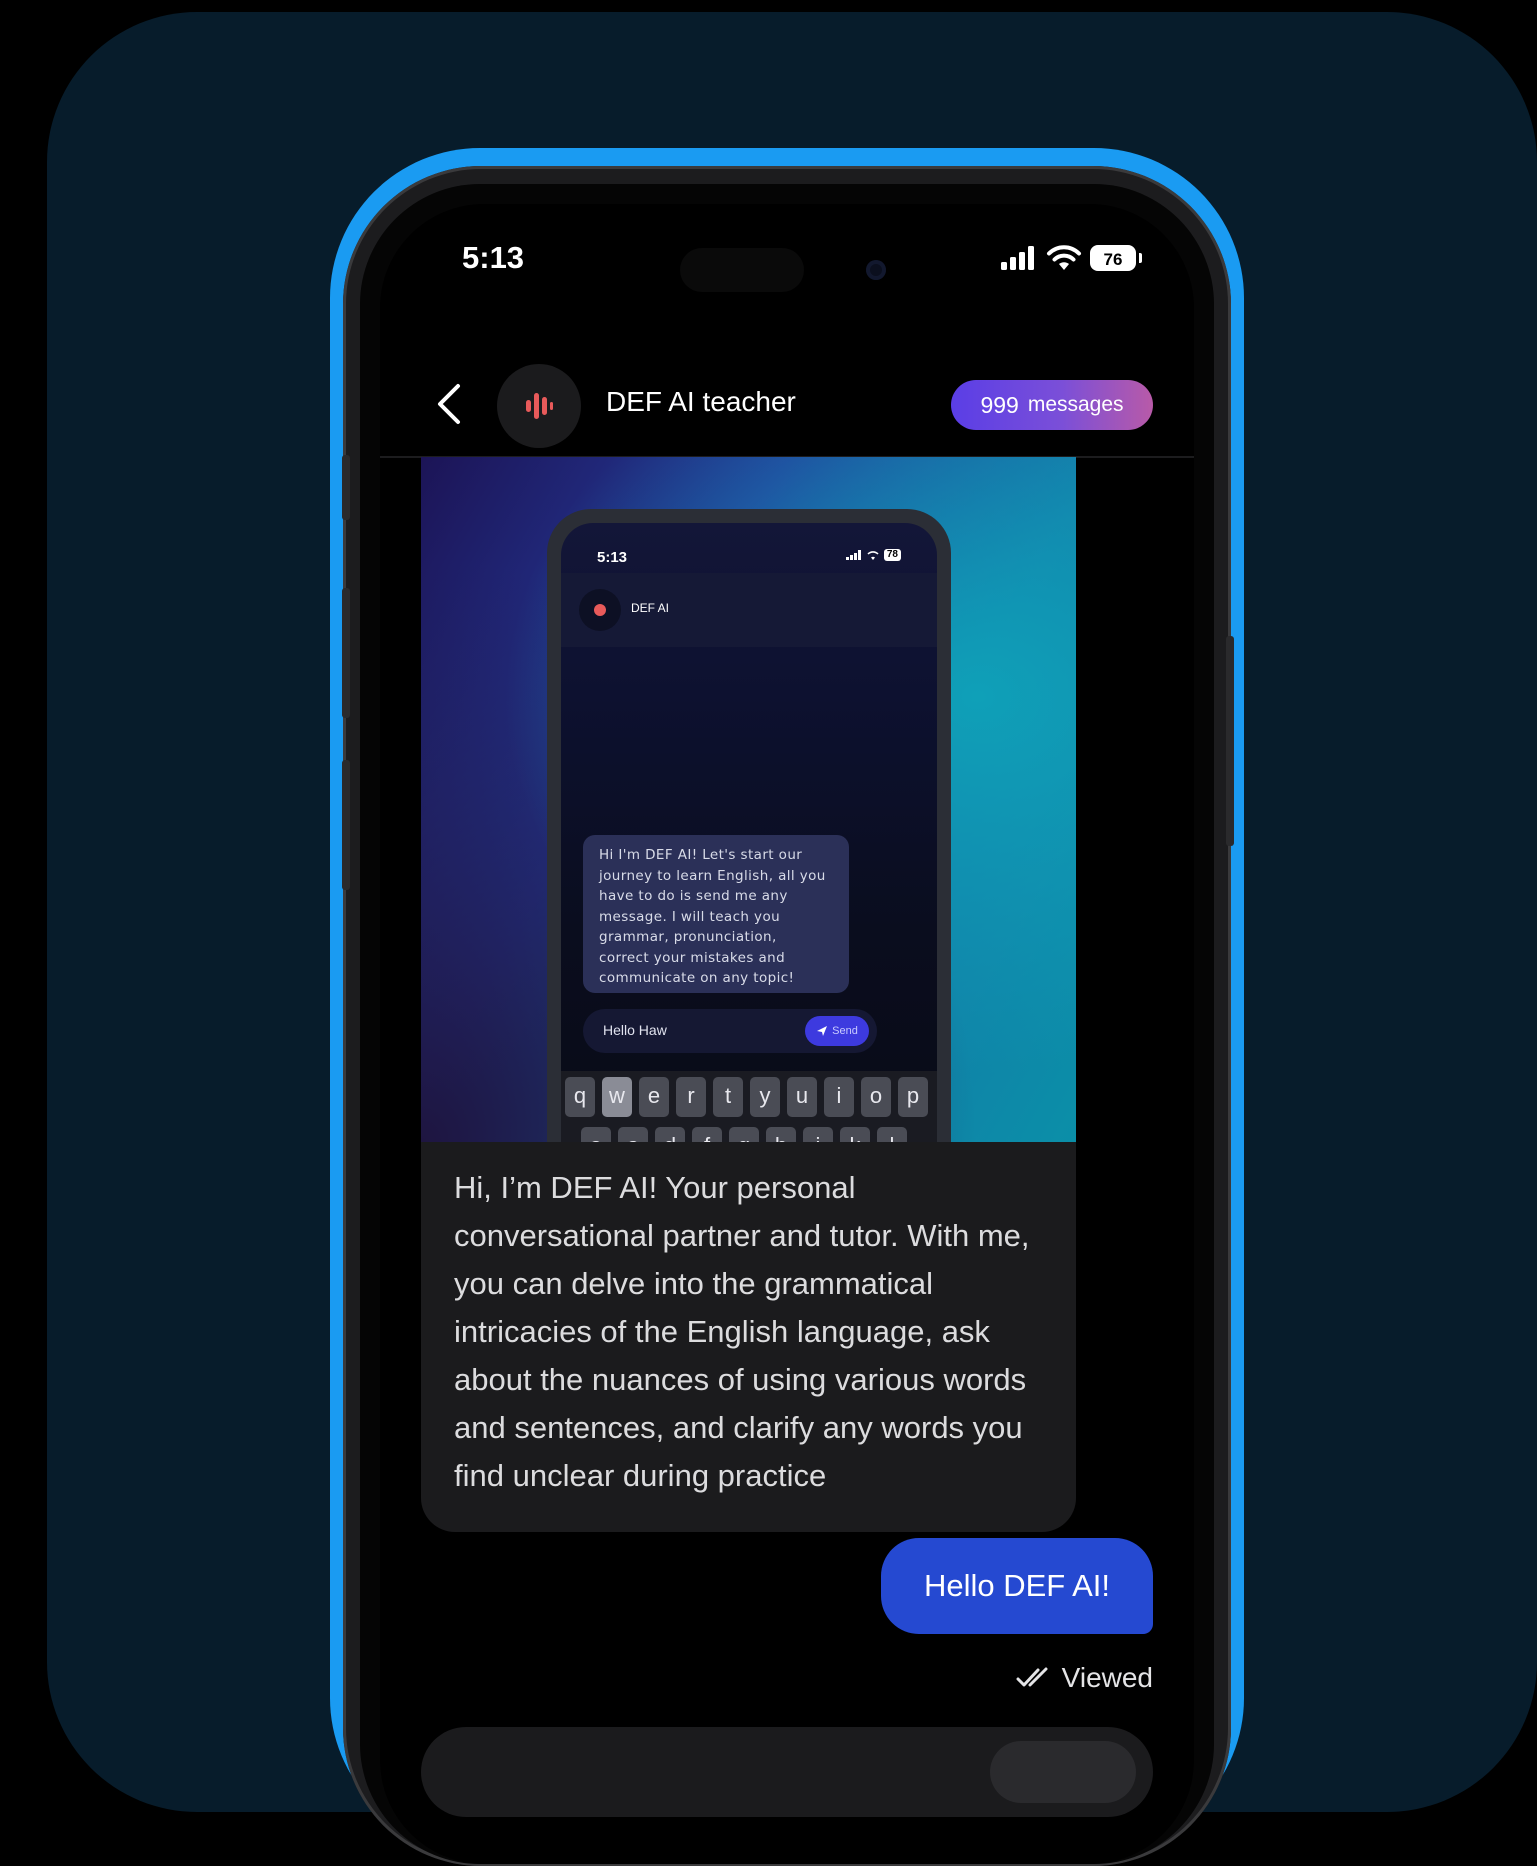 This screenshot has height=1866, width=1537. What do you see at coordinates (876, 1097) in the screenshot?
I see `key: o` at bounding box center [876, 1097].